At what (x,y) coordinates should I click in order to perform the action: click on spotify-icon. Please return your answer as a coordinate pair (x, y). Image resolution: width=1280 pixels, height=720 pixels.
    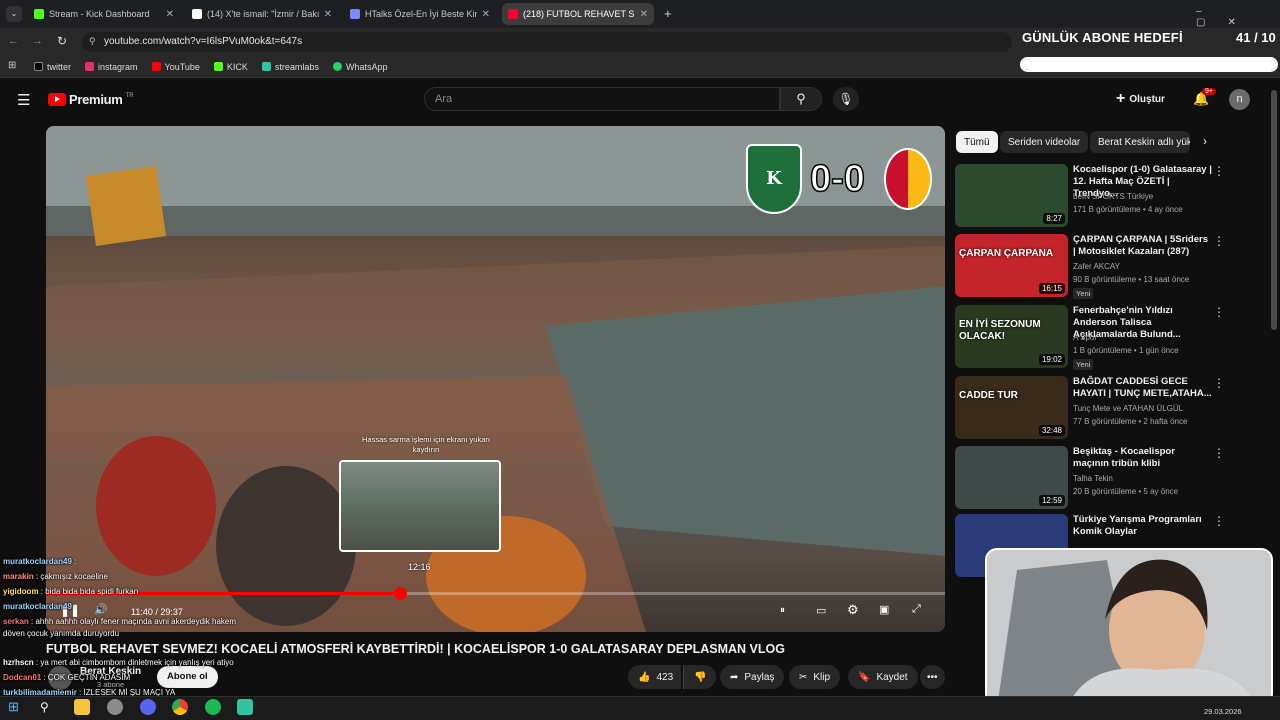
    Looking at the image, I should click on (213, 707).